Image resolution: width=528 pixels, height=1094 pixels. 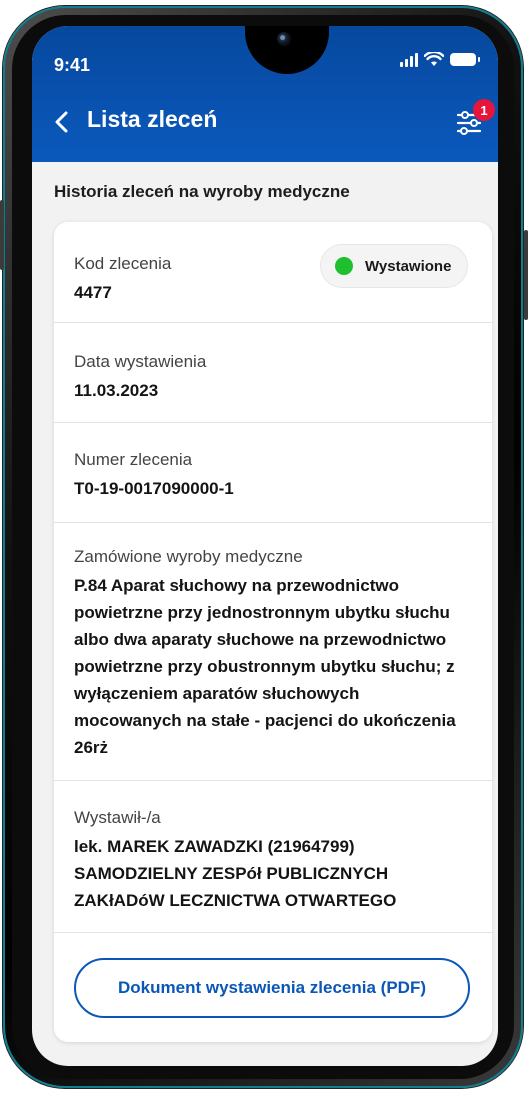 I want to click on filter-count-badge: 1, so click(x=484, y=110).